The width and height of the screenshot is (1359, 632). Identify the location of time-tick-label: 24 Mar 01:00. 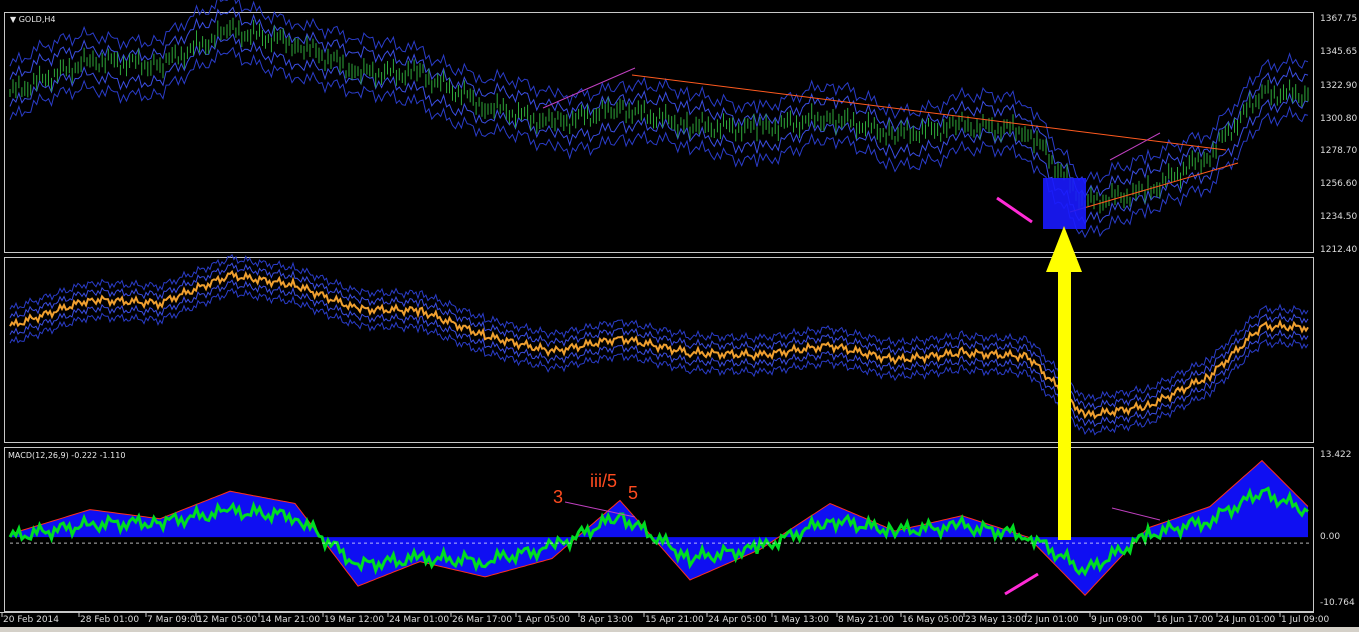
(419, 620).